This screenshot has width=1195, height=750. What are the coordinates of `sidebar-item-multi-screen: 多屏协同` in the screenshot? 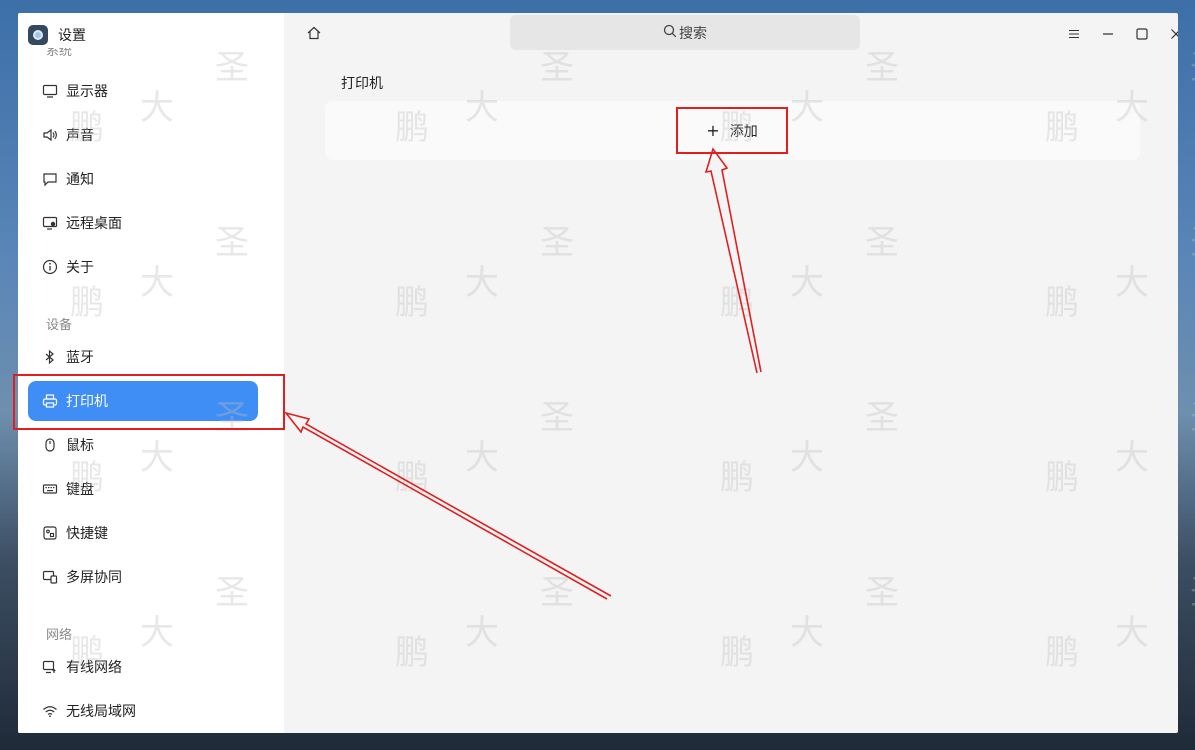 It's located at (143, 577).